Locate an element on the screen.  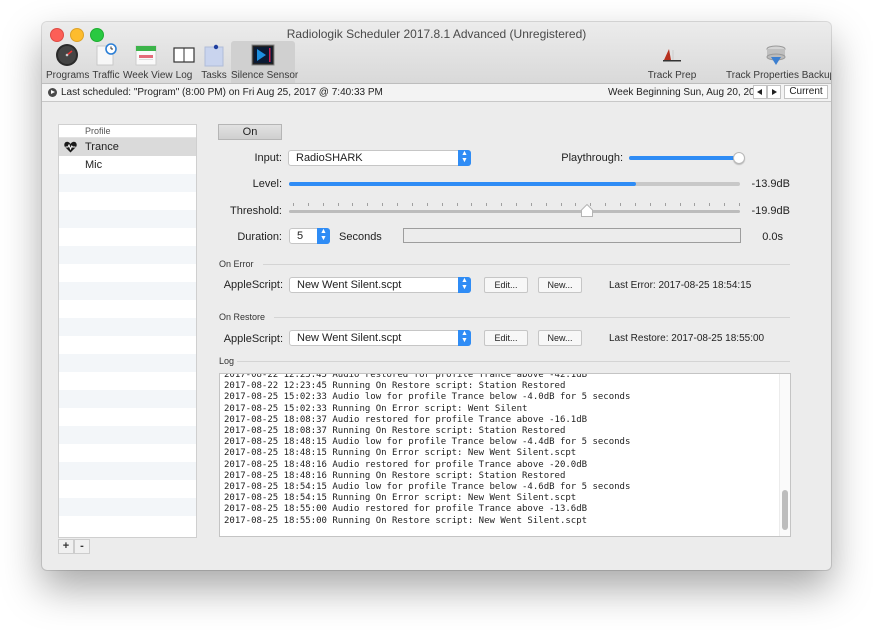
playthrough-fill is located at coordinates (684, 158).